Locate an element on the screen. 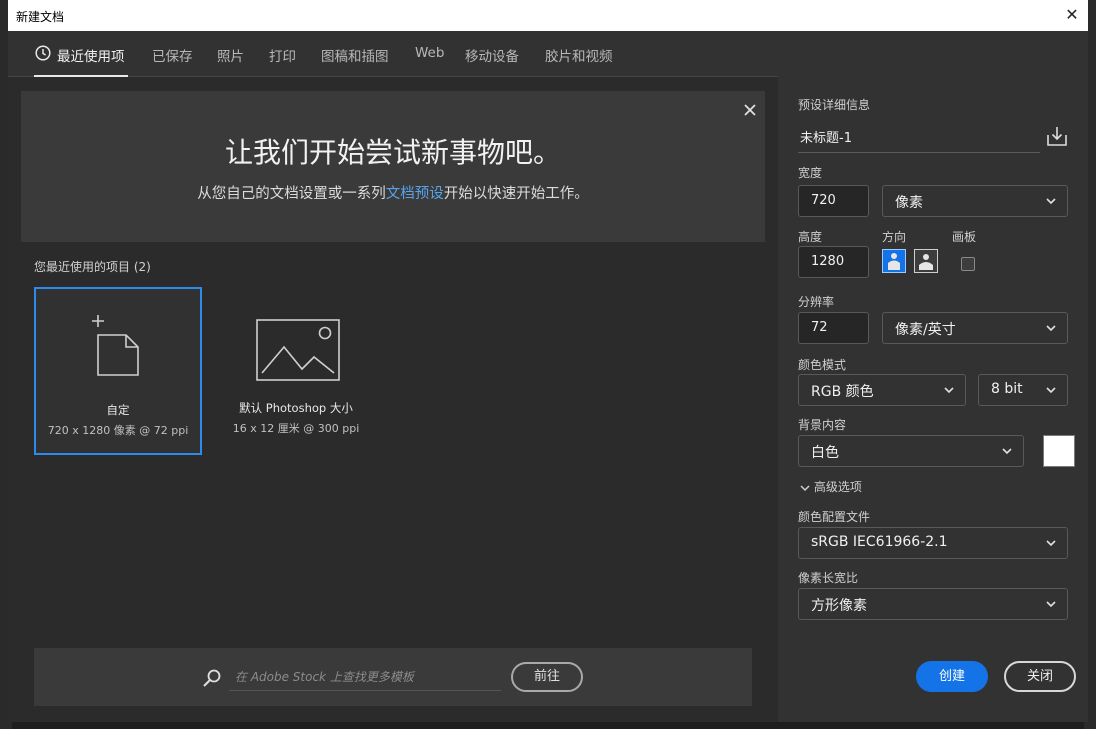 The image size is (1096, 729). color-profile-select: sRGB IEC61966-2.1 is located at coordinates (933, 543).